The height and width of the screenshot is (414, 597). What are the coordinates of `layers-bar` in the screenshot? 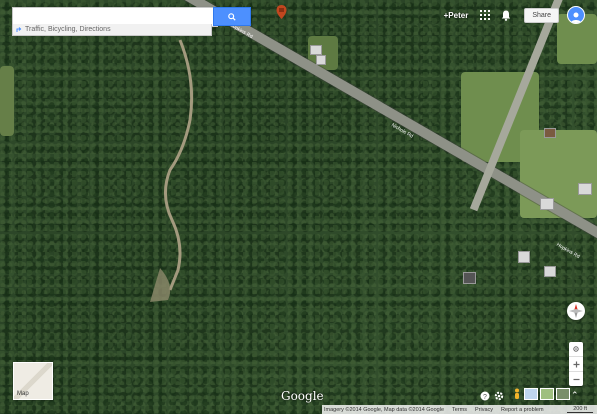 It's located at (541, 394).